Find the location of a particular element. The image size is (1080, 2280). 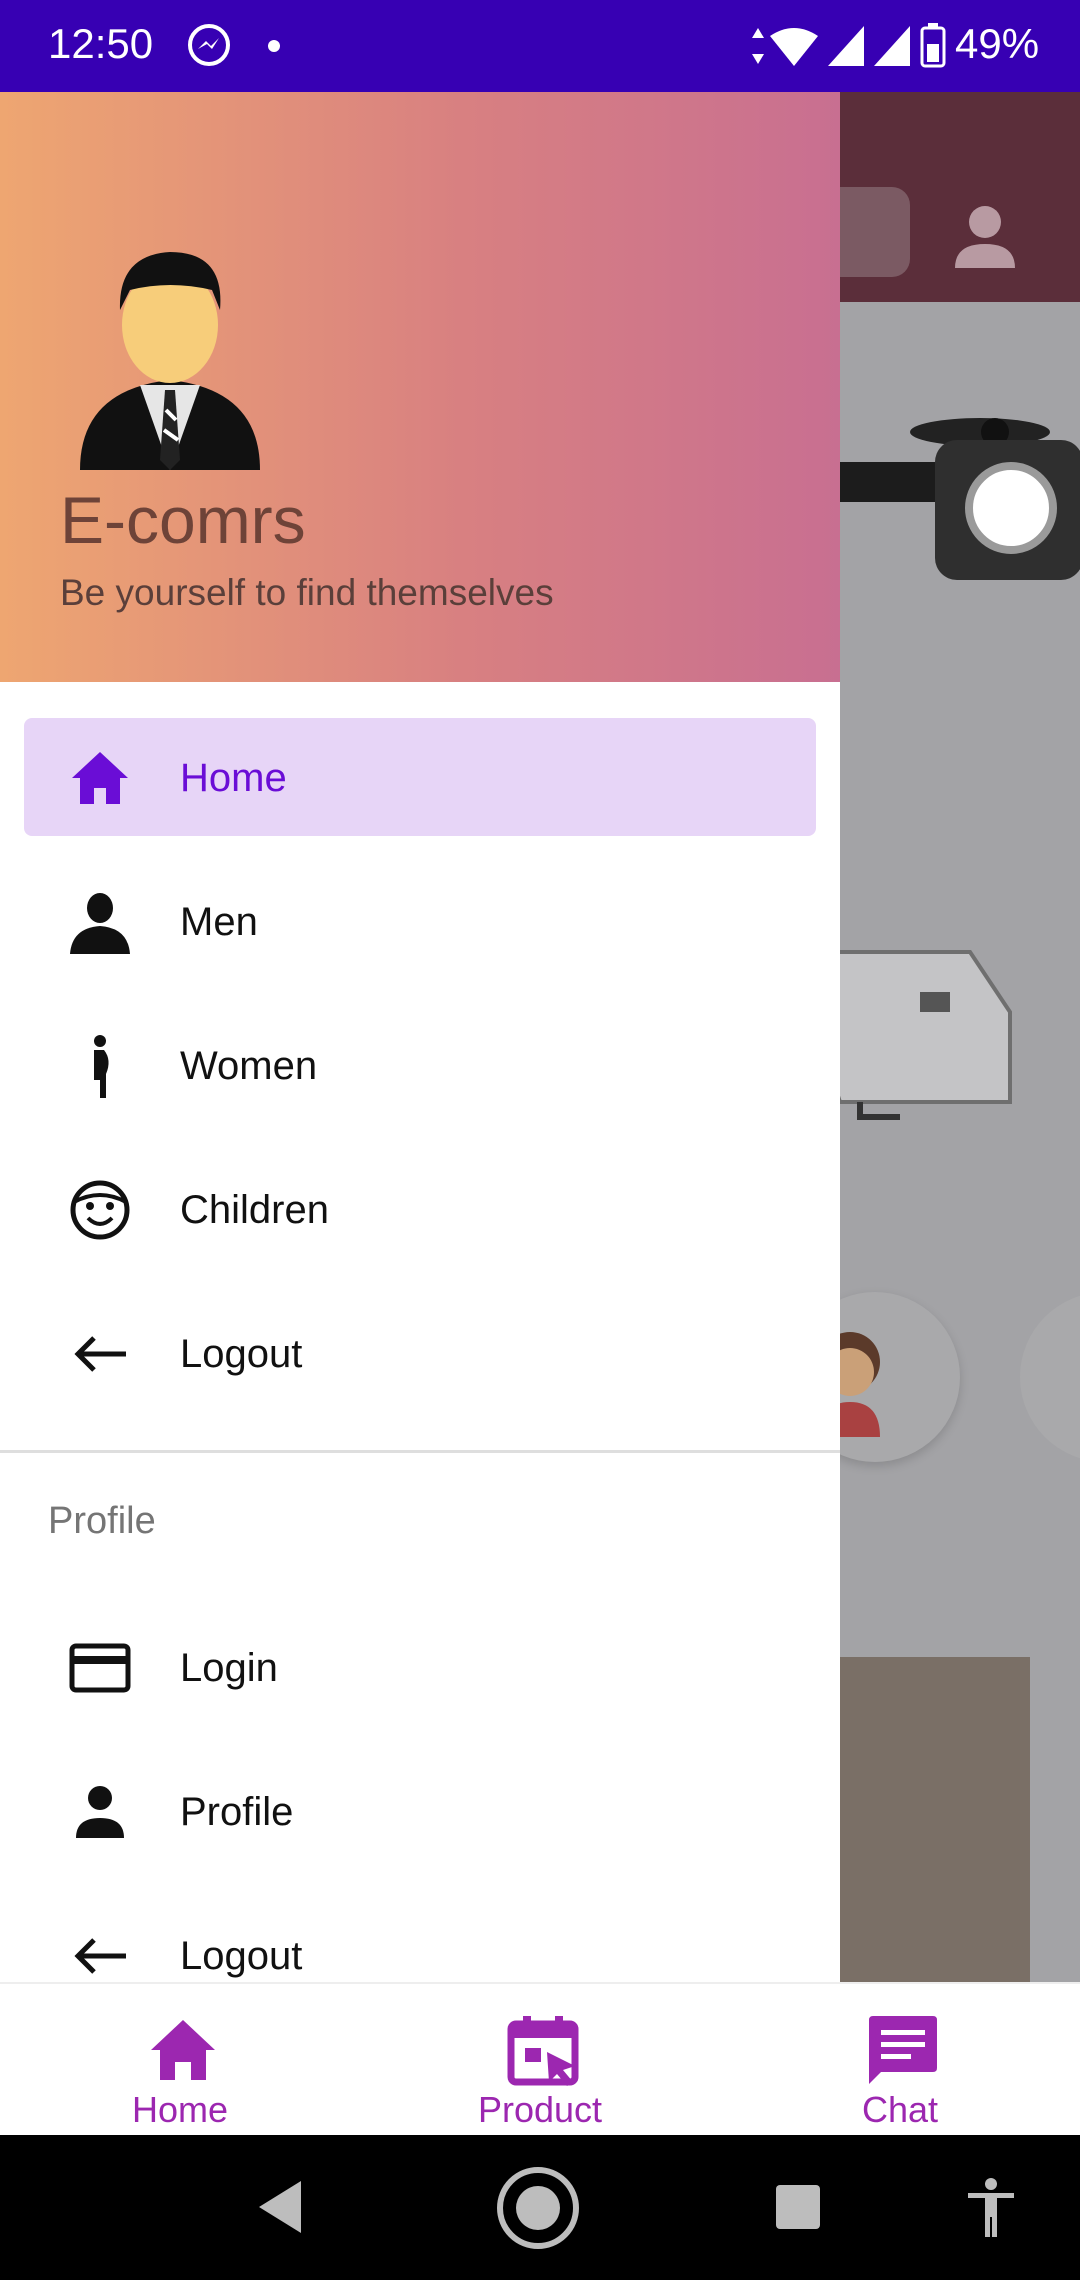

bottom-nav-product: Product is located at coordinates (540, 2060).